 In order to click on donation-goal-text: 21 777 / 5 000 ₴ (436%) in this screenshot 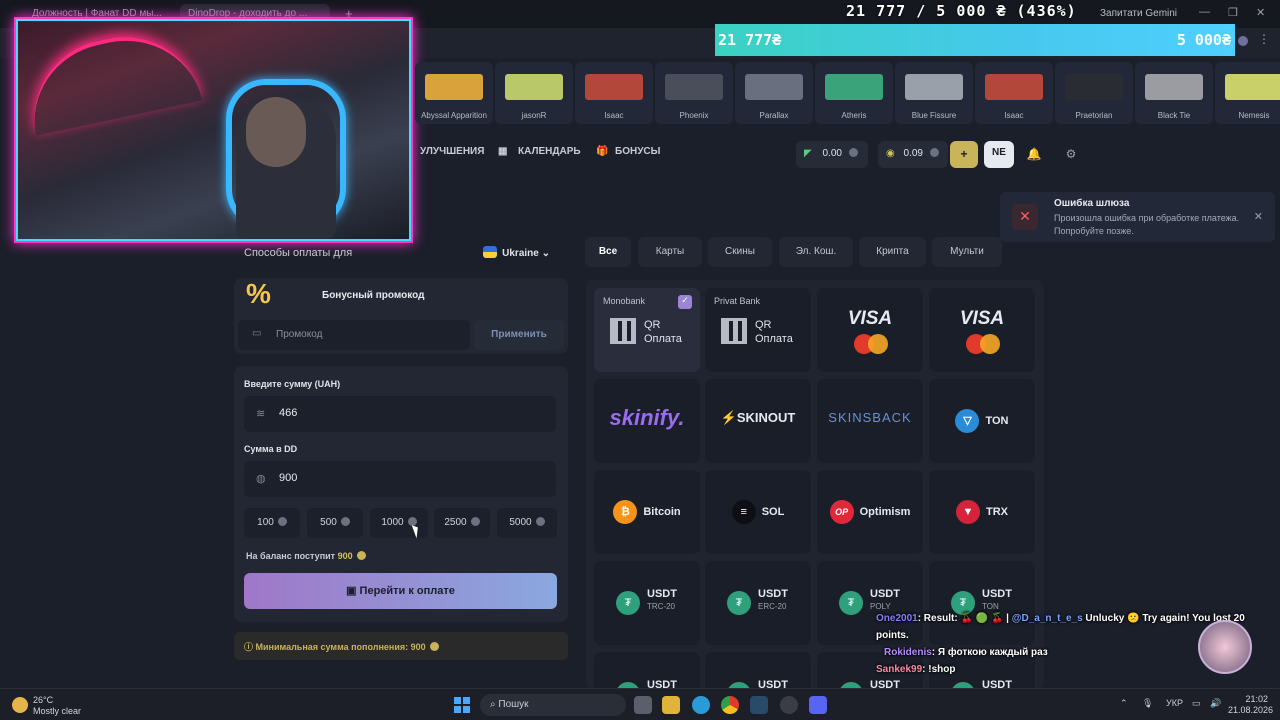, I will do `click(961, 11)`.